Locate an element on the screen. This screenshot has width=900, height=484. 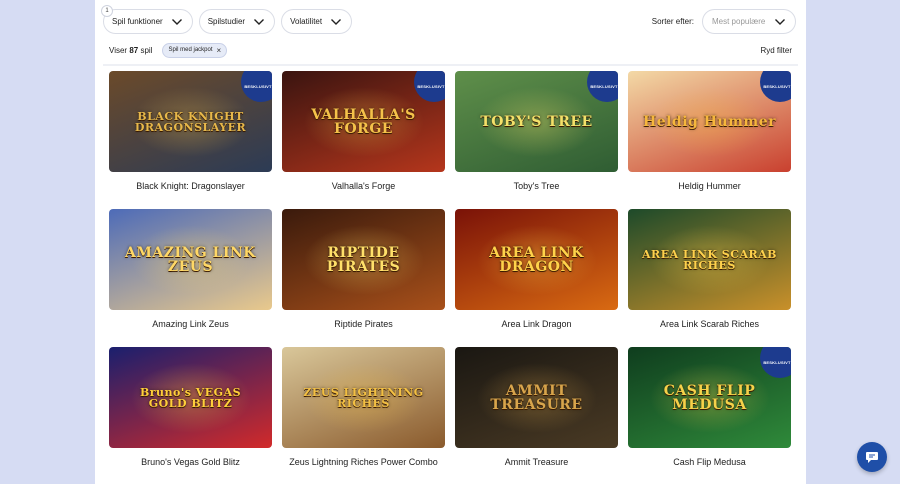
game-thumbnail: TOBY'S TREE BESKLUSIVT is located at coordinates (536, 121).